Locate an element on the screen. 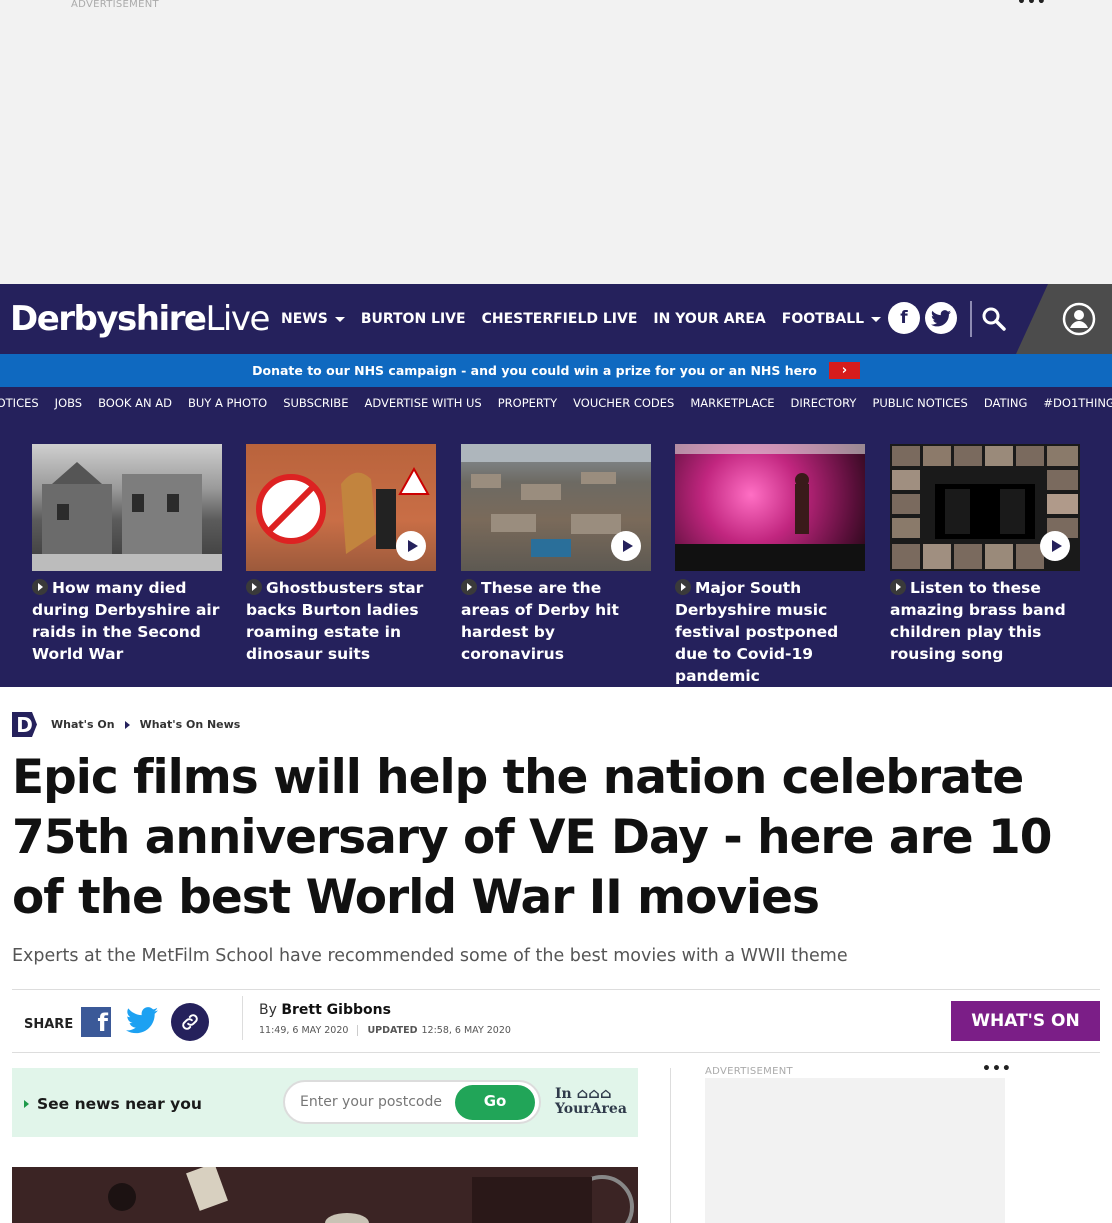 The width and height of the screenshot is (1112, 1223). go-button: Go is located at coordinates (495, 1102).